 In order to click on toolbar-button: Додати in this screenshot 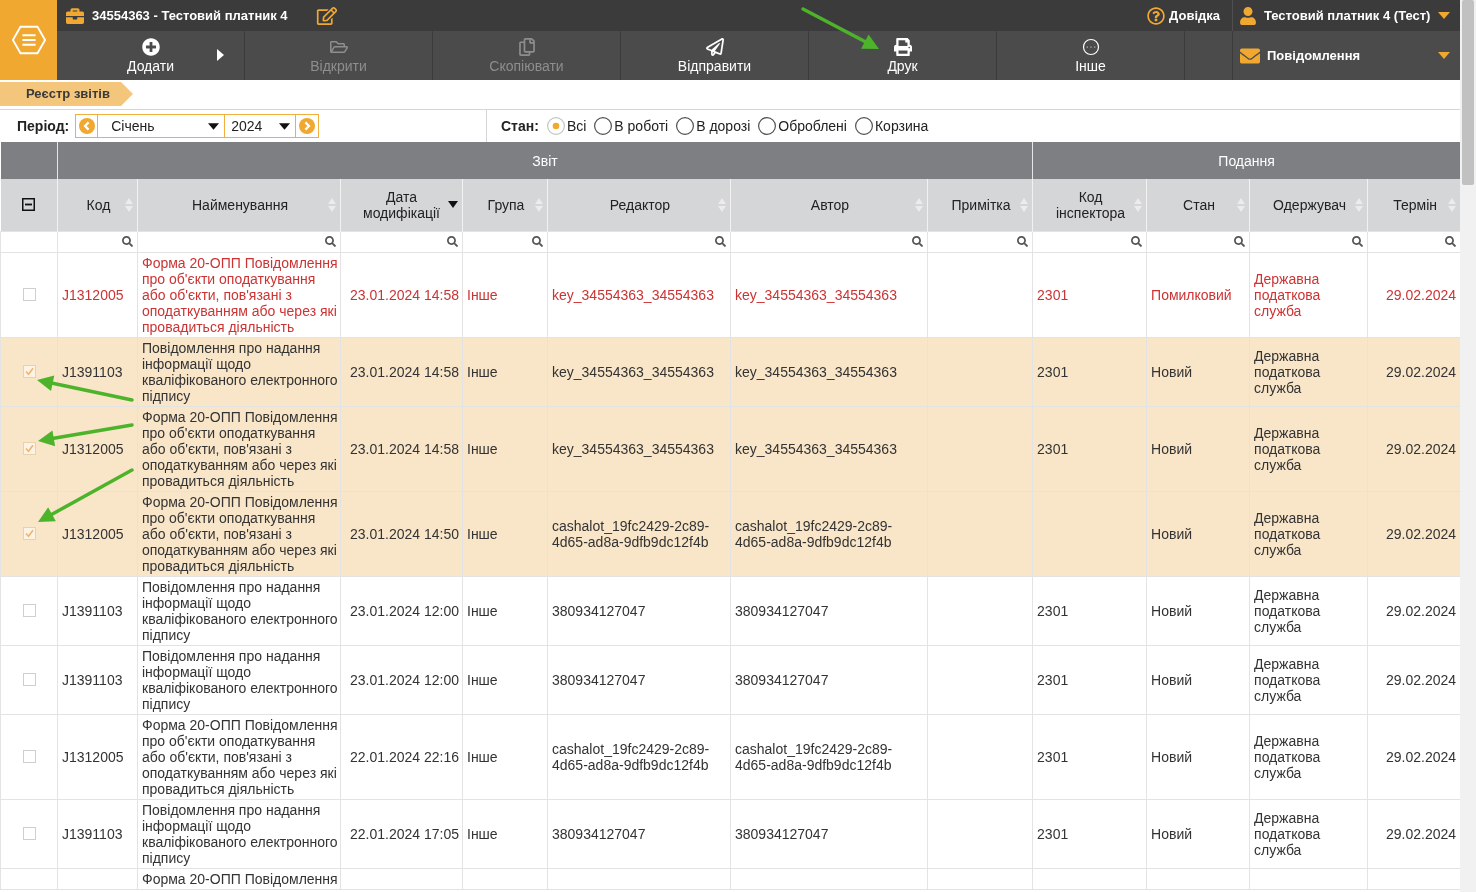, I will do `click(151, 55)`.